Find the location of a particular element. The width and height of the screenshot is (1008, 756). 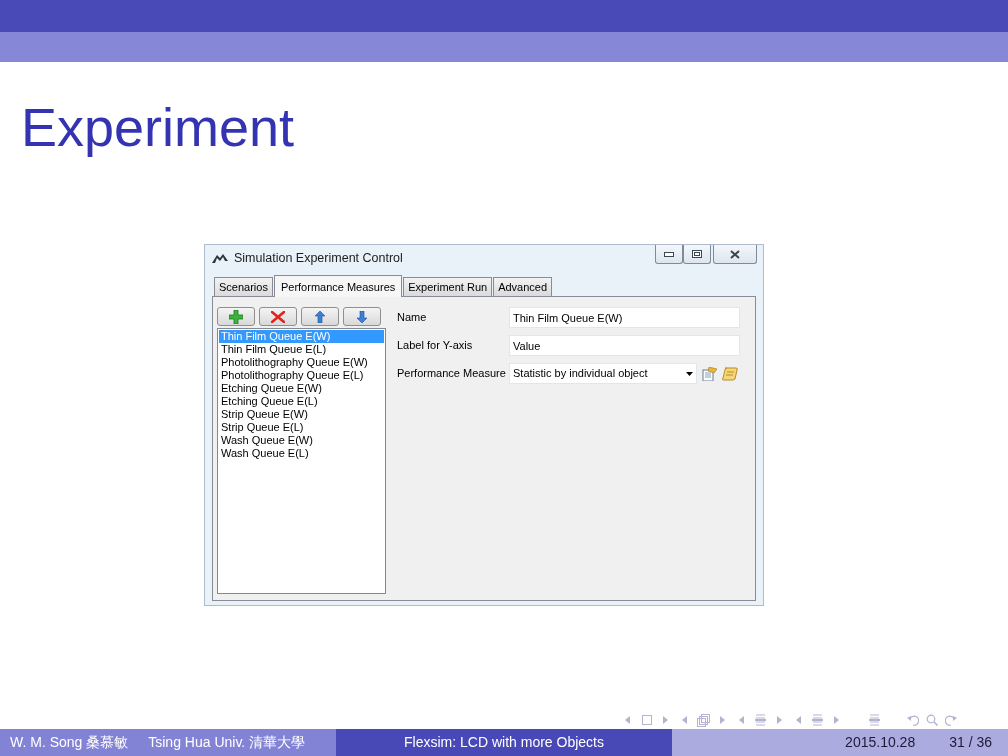

text-field: Value is located at coordinates (624, 345).